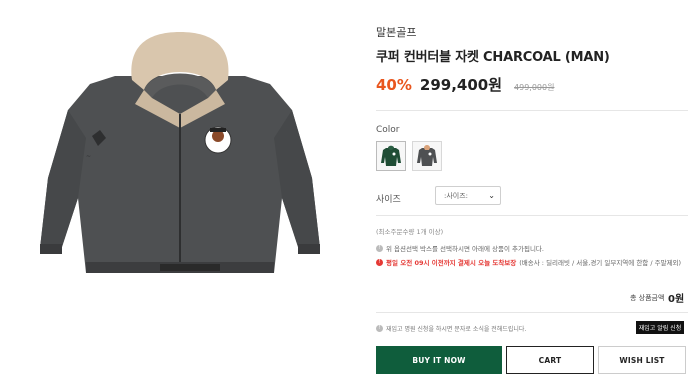 The height and width of the screenshot is (381, 700). What do you see at coordinates (647, 298) in the screenshot?
I see `total-label: 총 상품금액` at bounding box center [647, 298].